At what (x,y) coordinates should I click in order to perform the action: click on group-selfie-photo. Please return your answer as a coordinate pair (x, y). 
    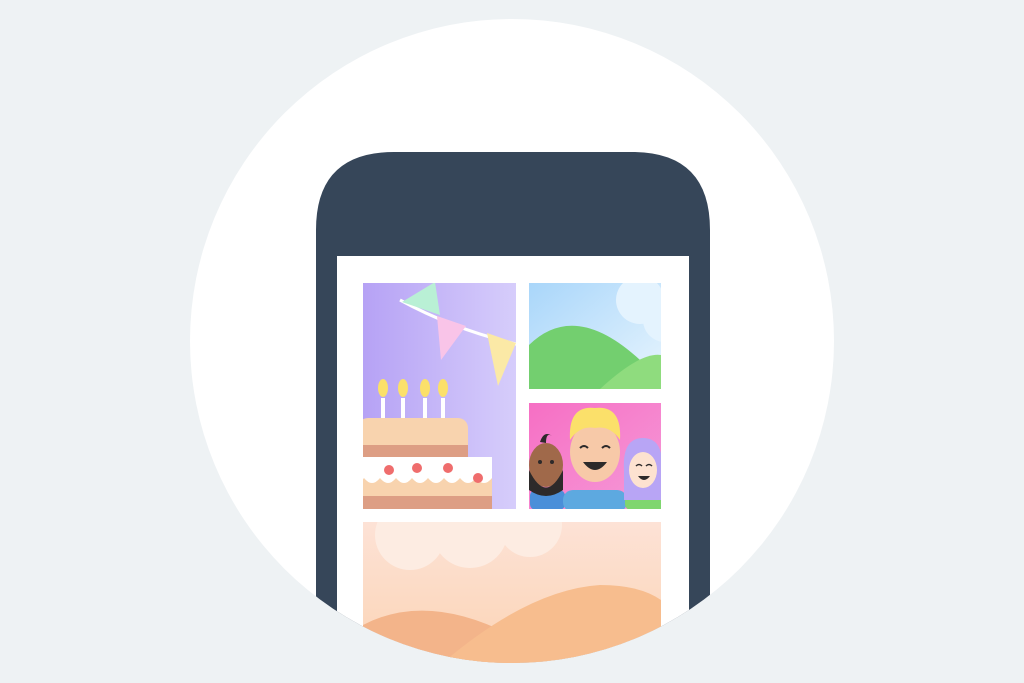
    Looking at the image, I should click on (597, 457).